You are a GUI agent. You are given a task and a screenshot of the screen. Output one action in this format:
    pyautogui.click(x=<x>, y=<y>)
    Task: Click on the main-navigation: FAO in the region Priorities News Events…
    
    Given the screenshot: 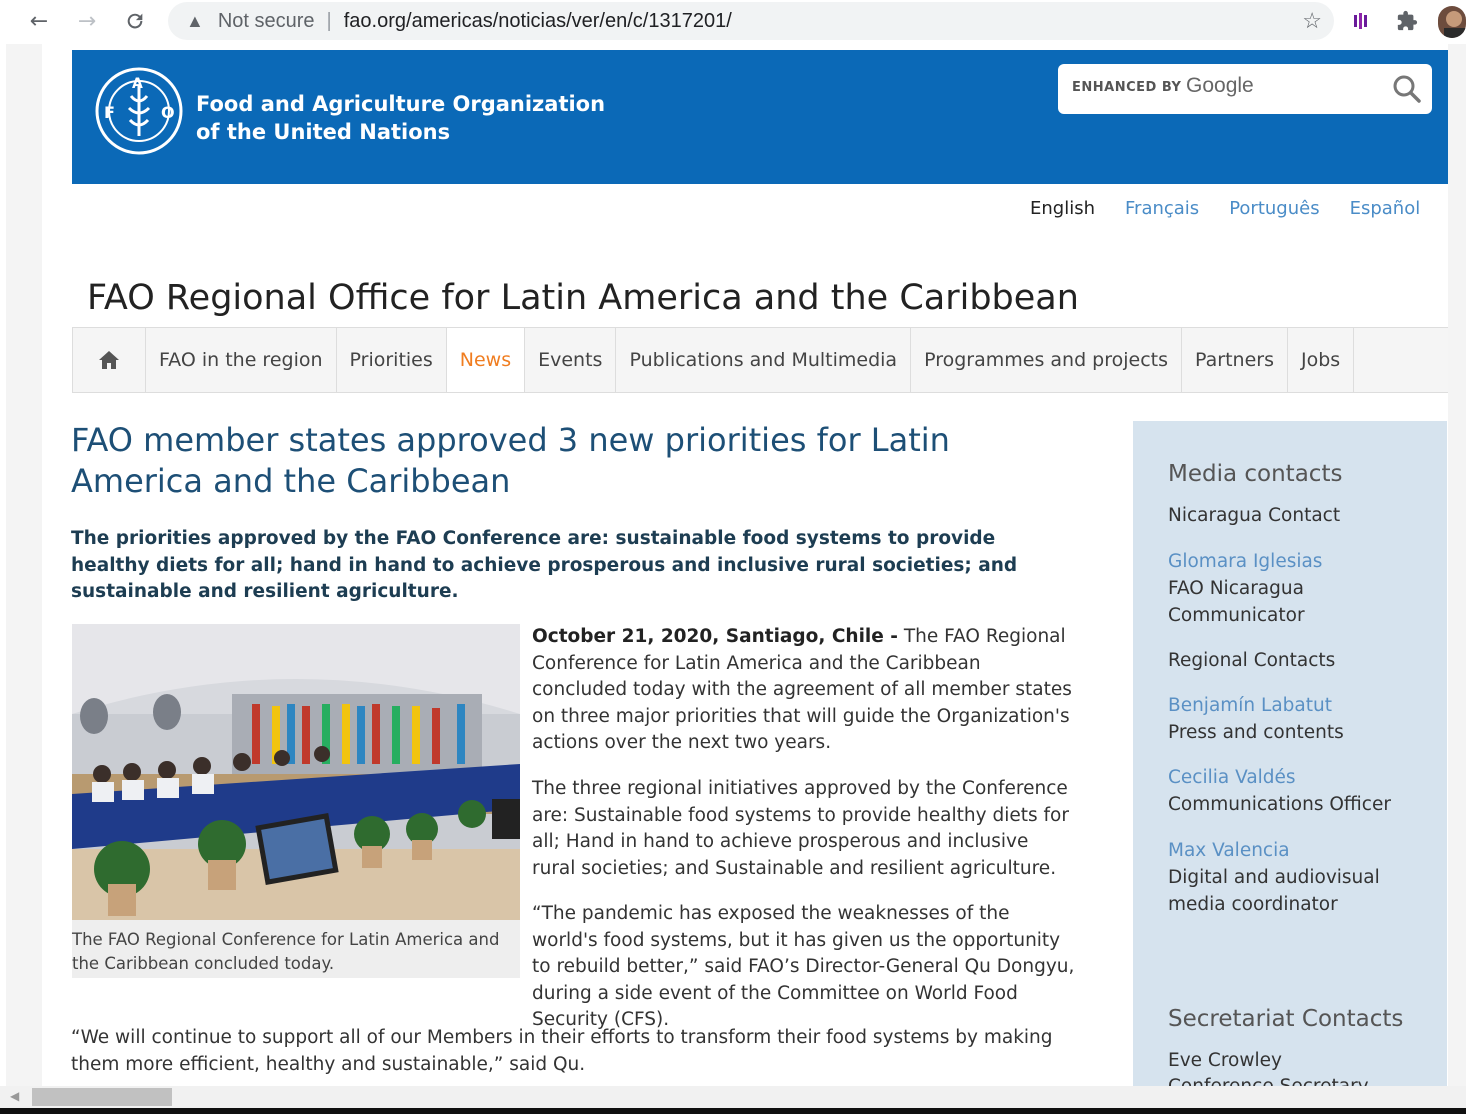 What is the action you would take?
    pyautogui.click(x=760, y=360)
    